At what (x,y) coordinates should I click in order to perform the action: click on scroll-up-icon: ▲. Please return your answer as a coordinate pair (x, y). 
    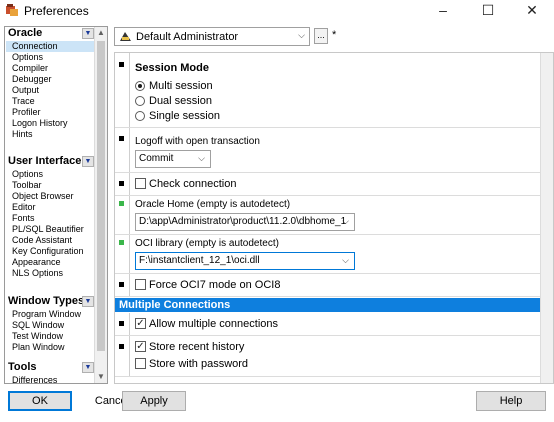
    Looking at the image, I should click on (101, 33).